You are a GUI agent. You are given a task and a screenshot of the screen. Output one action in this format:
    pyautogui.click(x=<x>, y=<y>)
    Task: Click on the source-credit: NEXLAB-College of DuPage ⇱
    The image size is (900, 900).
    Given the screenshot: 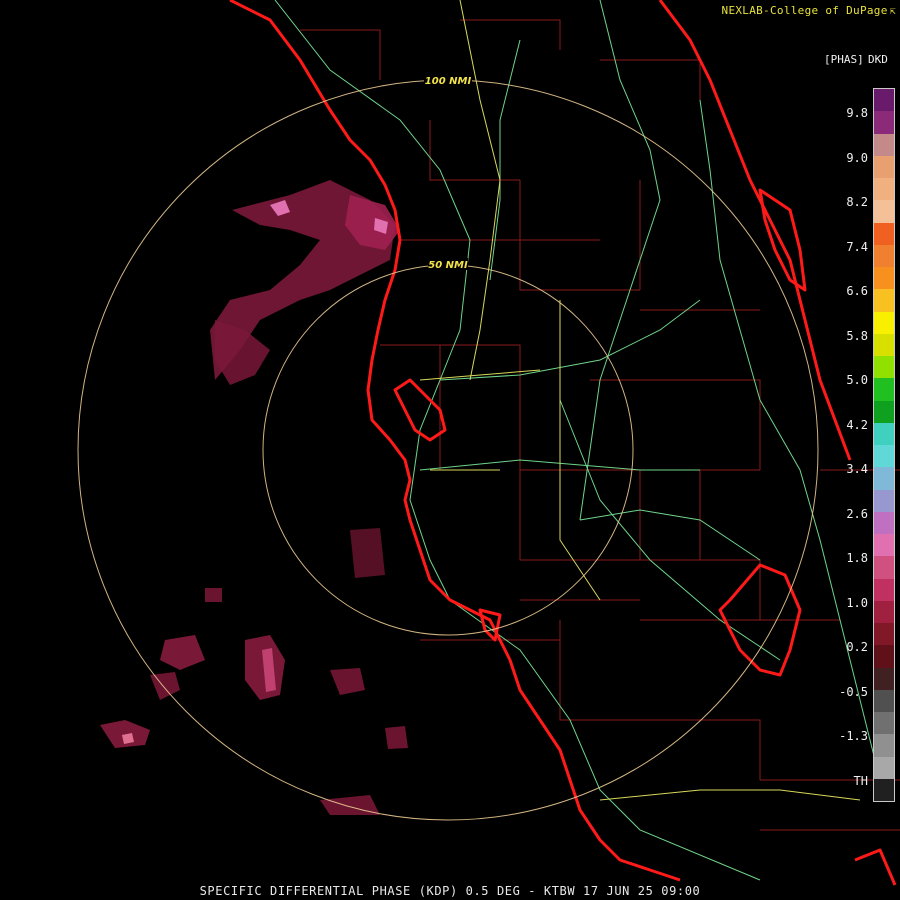 What is the action you would take?
    pyautogui.click(x=809, y=10)
    